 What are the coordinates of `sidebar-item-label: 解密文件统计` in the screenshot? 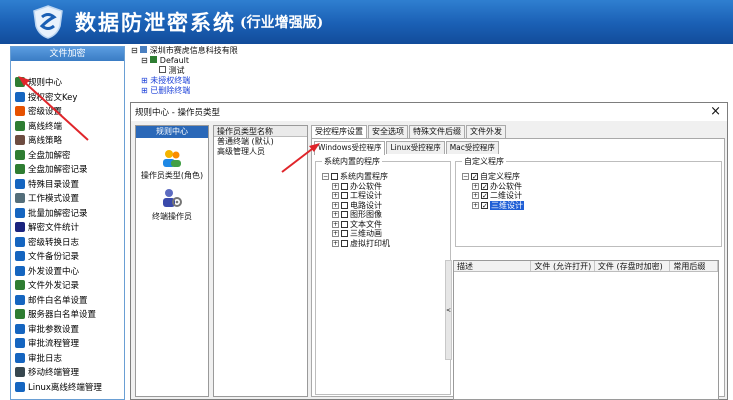 It's located at (54, 228).